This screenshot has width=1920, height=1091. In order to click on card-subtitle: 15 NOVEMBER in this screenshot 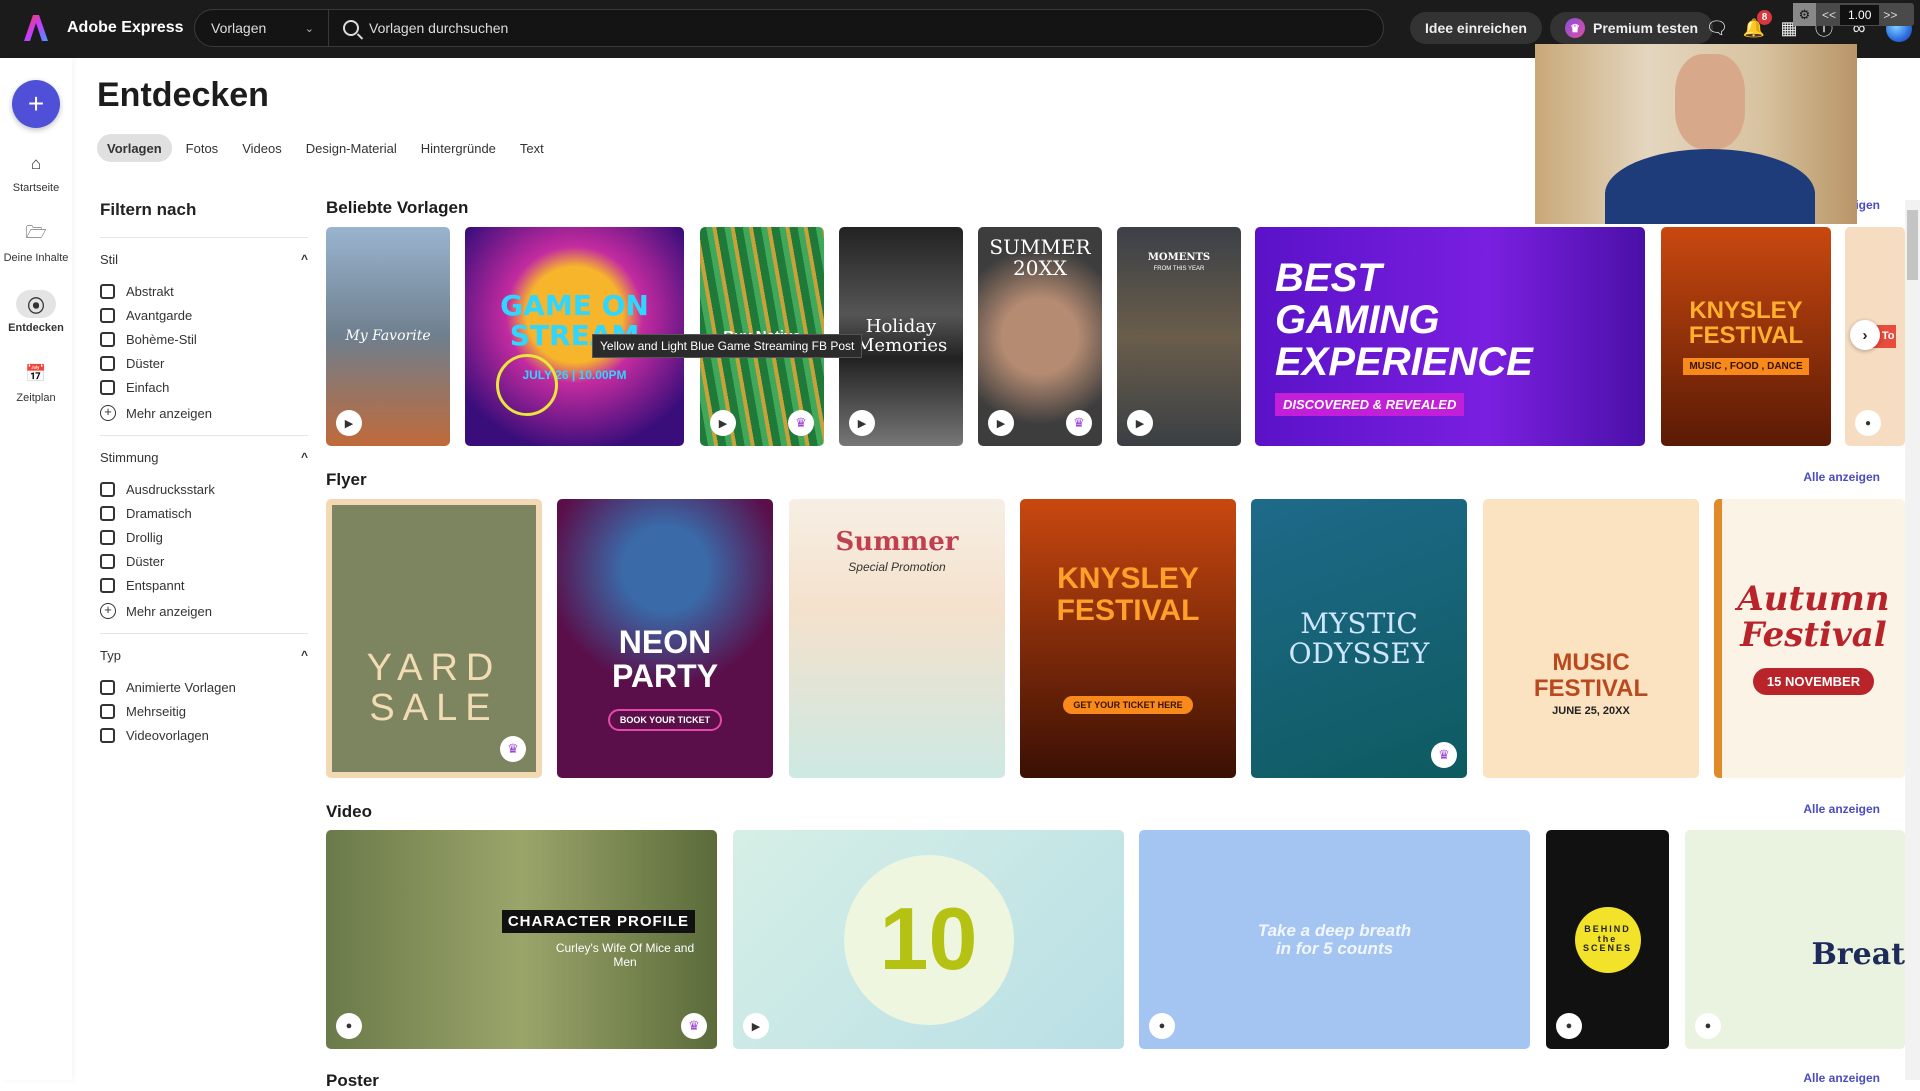, I will do `click(1813, 681)`.